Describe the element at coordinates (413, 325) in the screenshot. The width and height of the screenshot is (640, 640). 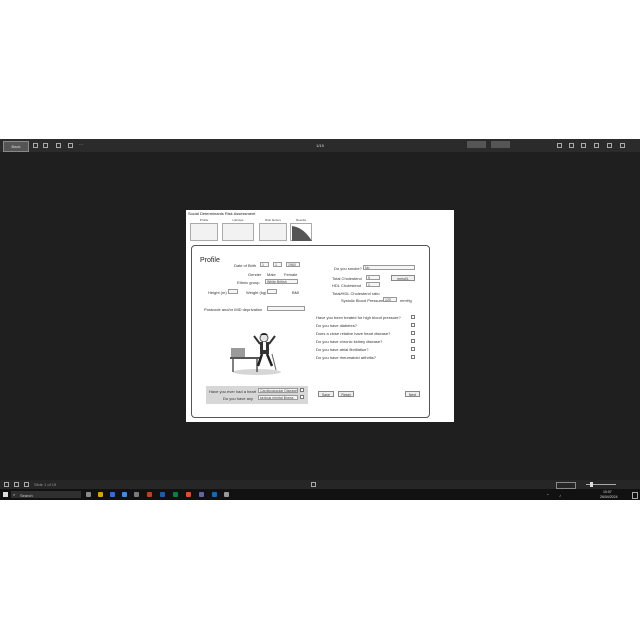
I see `diabetes-checkbox` at that location.